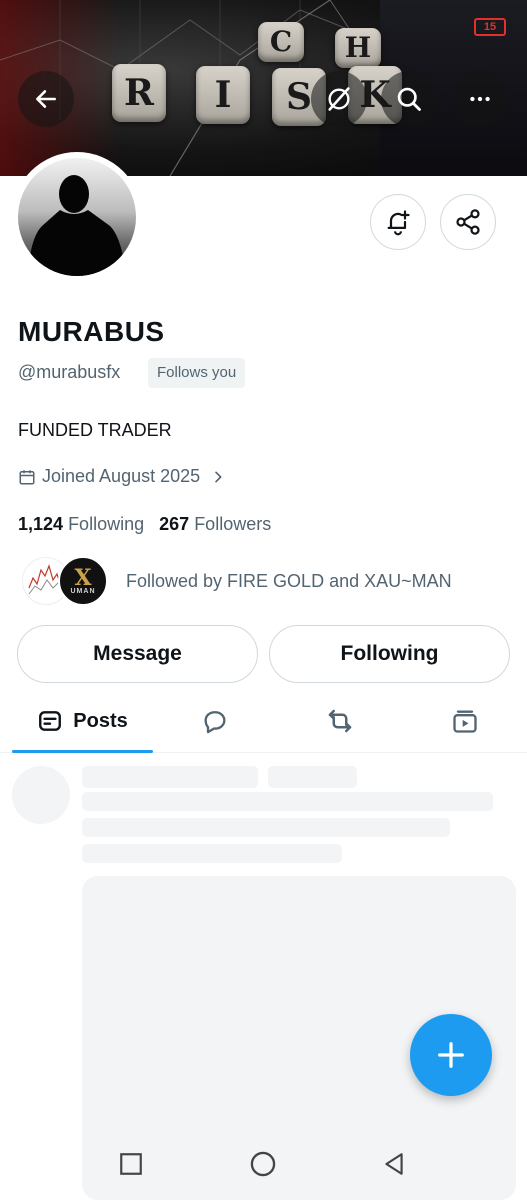 This screenshot has height=1200, width=527. I want to click on skeleton-avatar, so click(41, 795).